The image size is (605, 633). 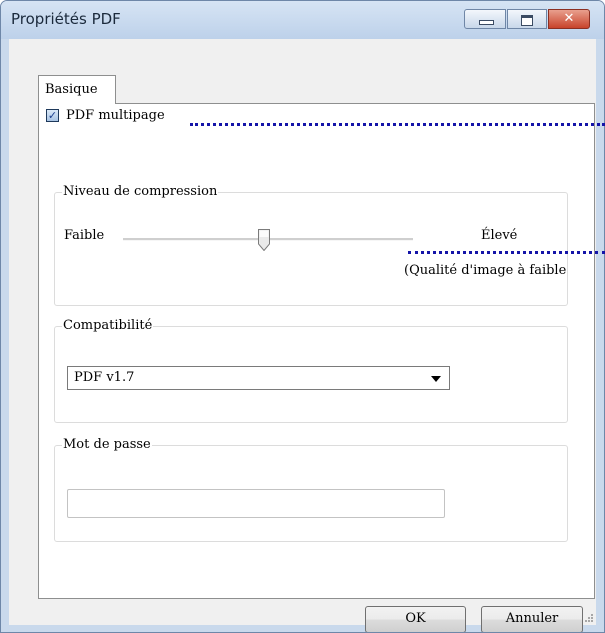 What do you see at coordinates (589, 618) in the screenshot?
I see `resize-grip-icon` at bounding box center [589, 618].